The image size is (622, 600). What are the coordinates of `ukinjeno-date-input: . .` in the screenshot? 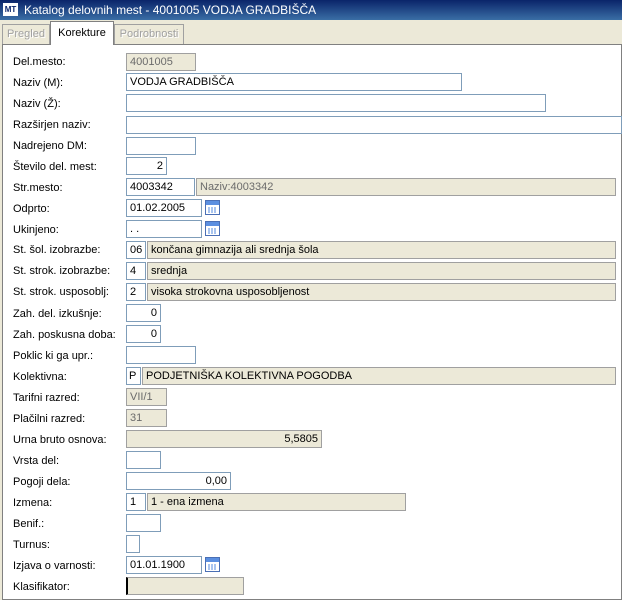 It's located at (164, 229).